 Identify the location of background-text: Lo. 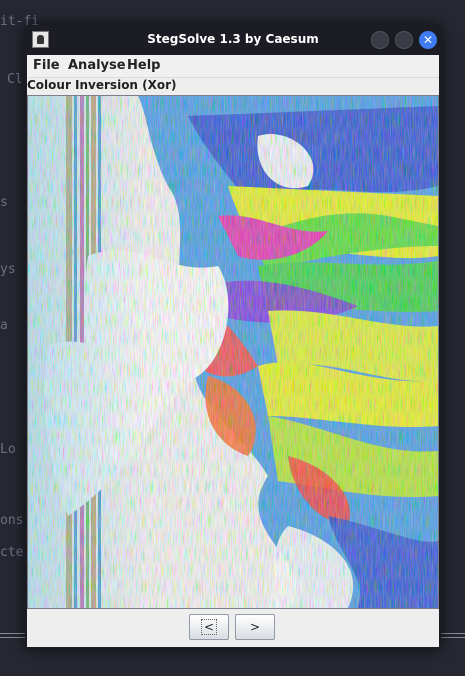
(8, 449).